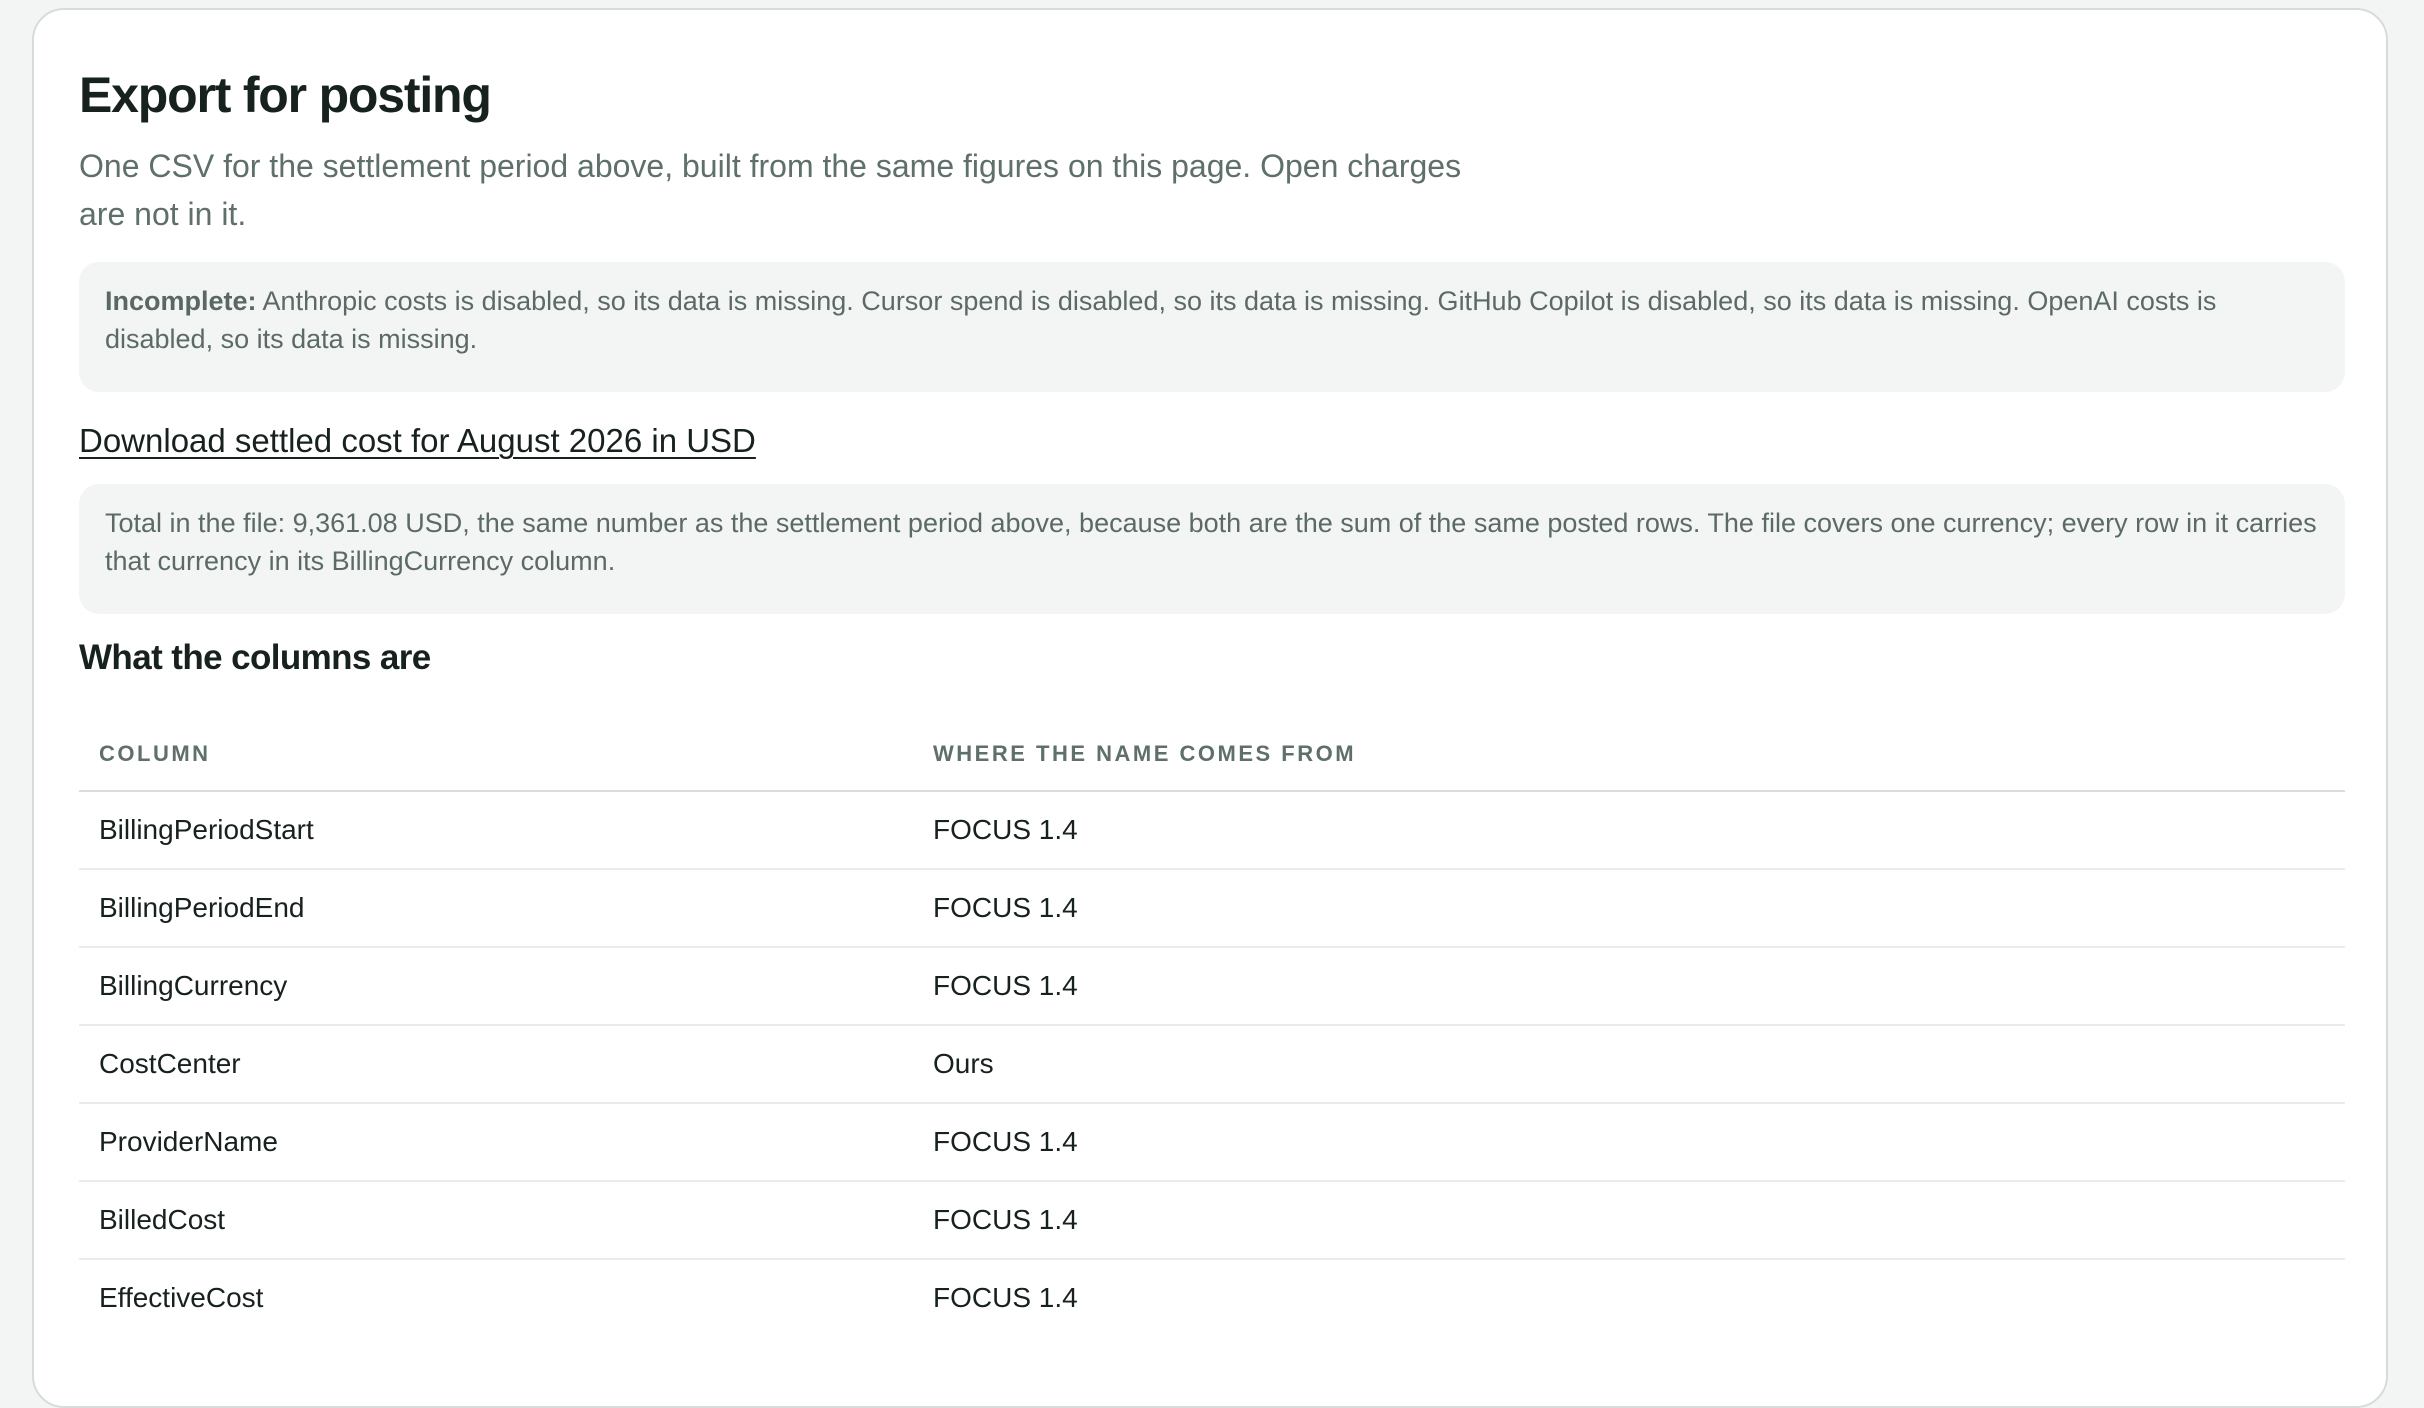 This screenshot has height=1408, width=2424. Describe the element at coordinates (1629, 1064) in the screenshot. I see `column-source-cell: Ours` at that location.